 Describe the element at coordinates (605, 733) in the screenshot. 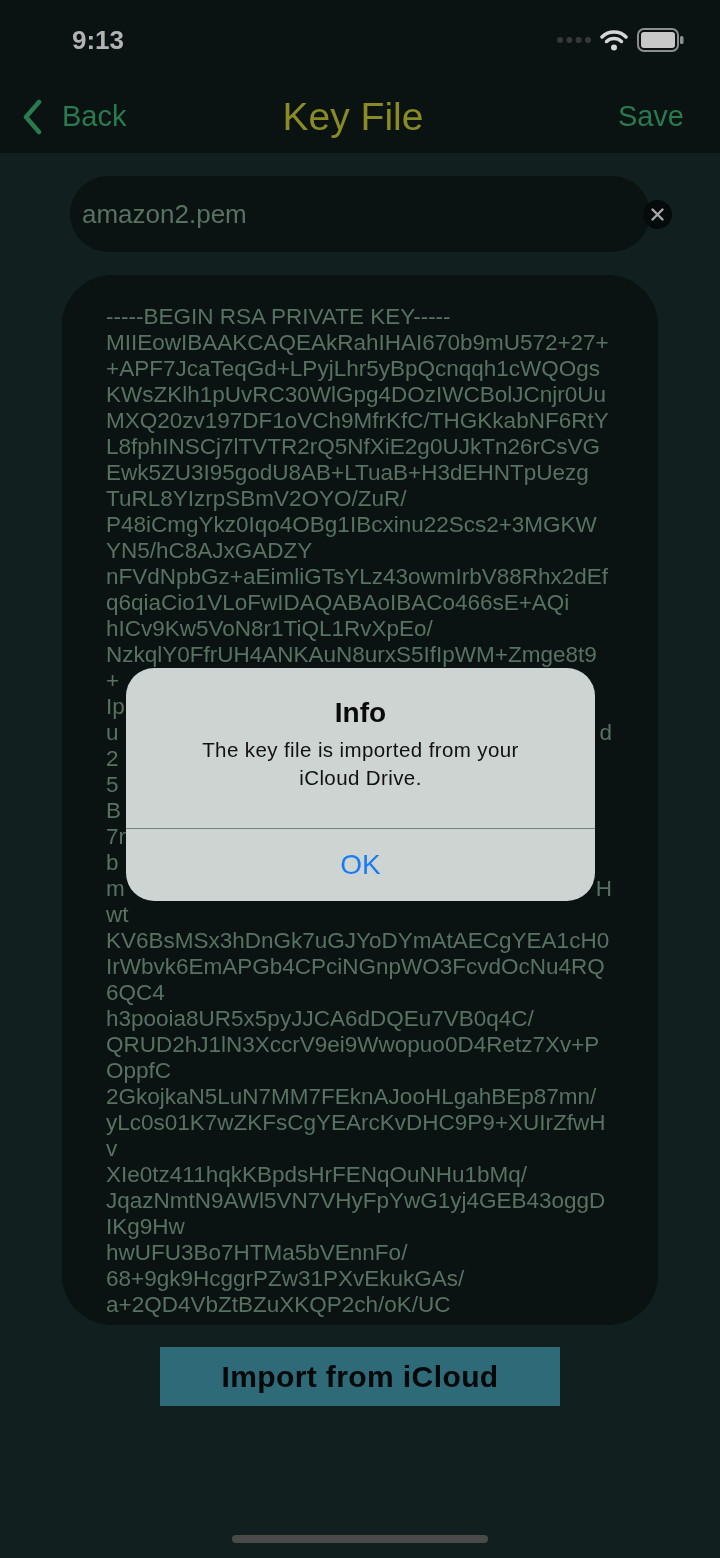

I see `key-text-fragment: d` at that location.